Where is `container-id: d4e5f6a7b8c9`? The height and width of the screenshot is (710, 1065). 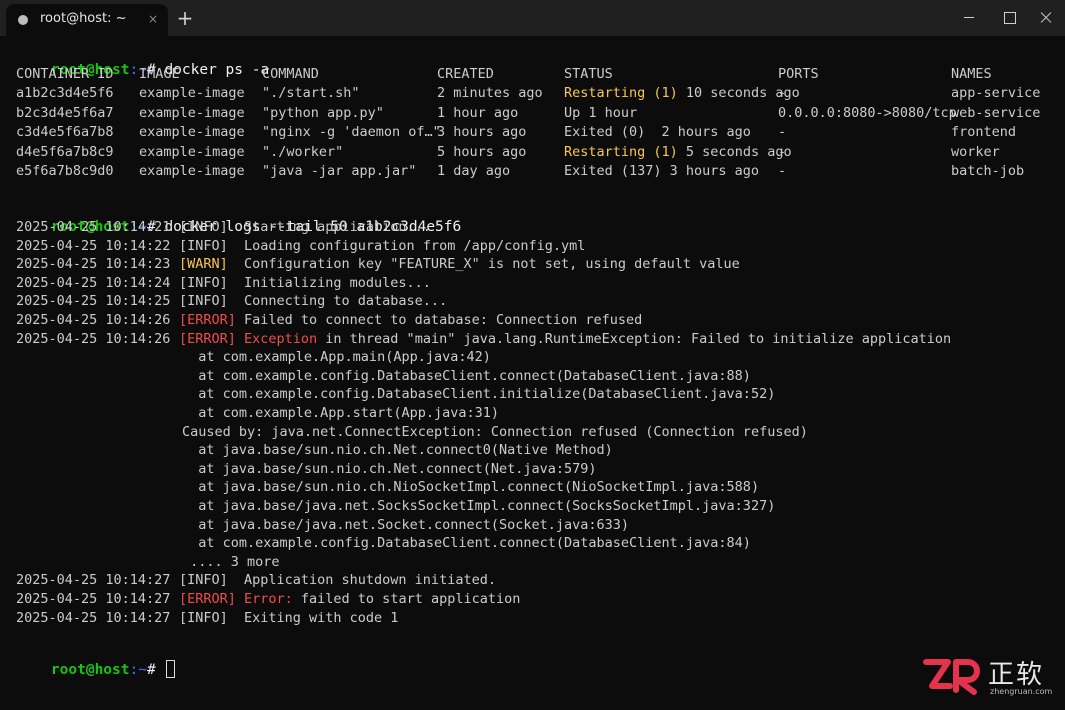
container-id: d4e5f6a7b8c9 is located at coordinates (65, 151).